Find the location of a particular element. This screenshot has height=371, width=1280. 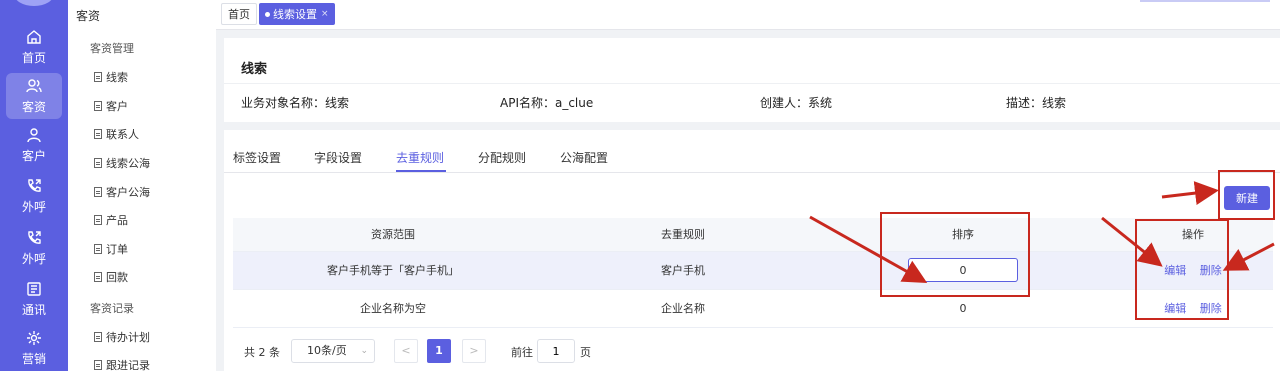

menu-item-customer-pool: 客户公海 is located at coordinates (122, 192).